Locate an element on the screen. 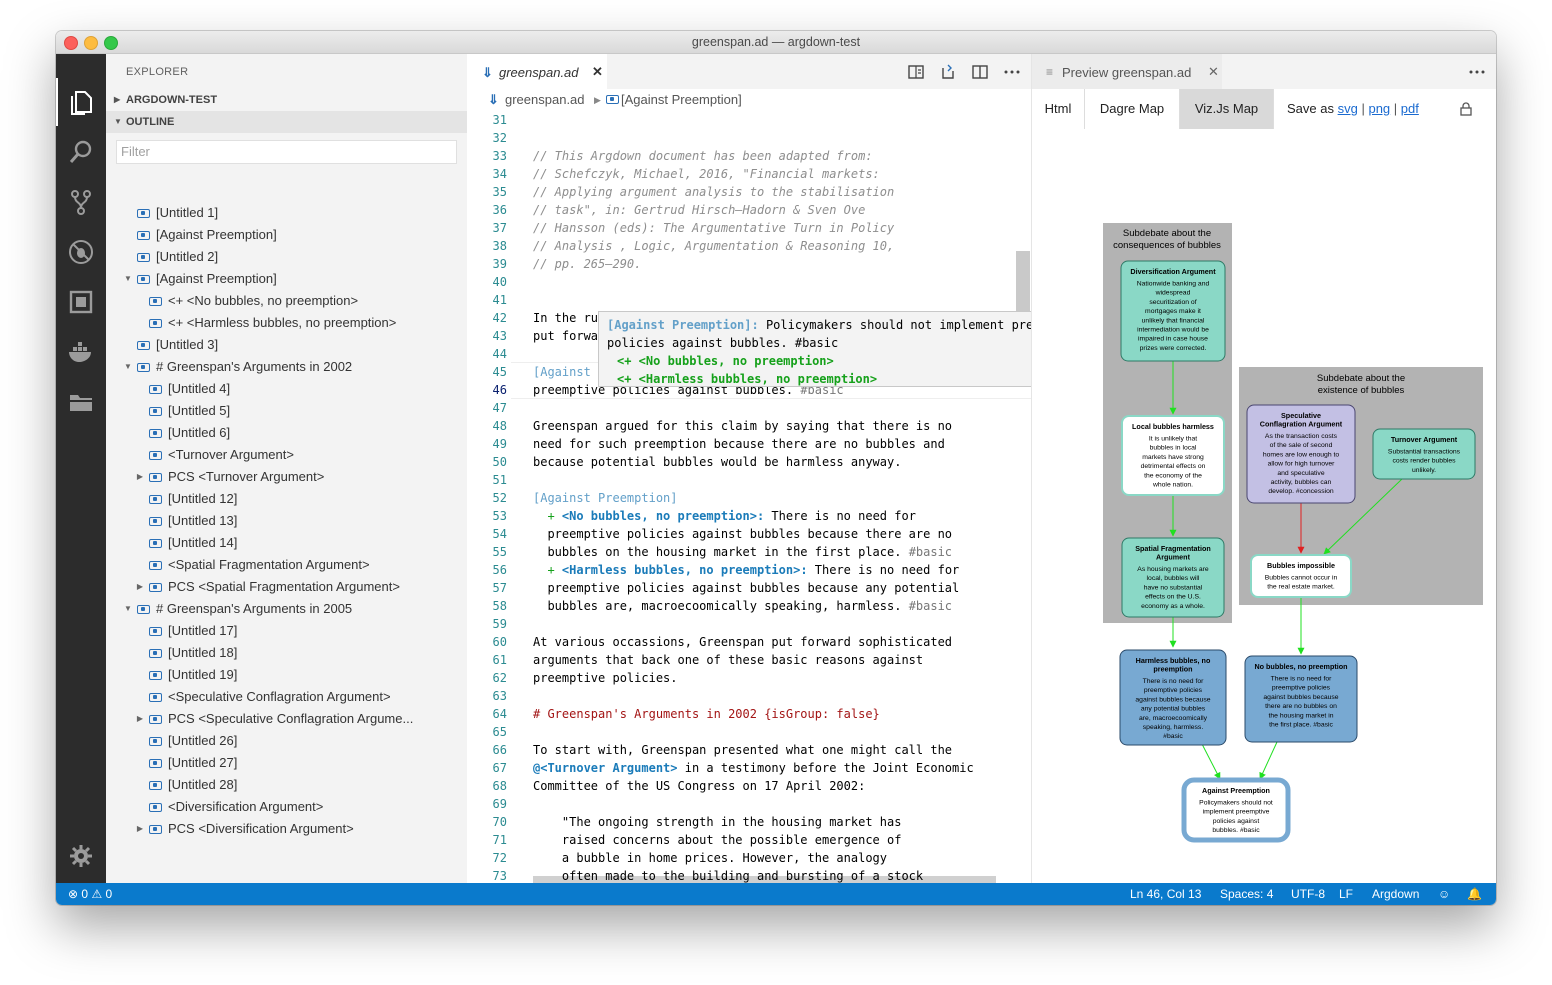 The height and width of the screenshot is (985, 1552). node-text: detrimental effects on is located at coordinates (1173, 466).